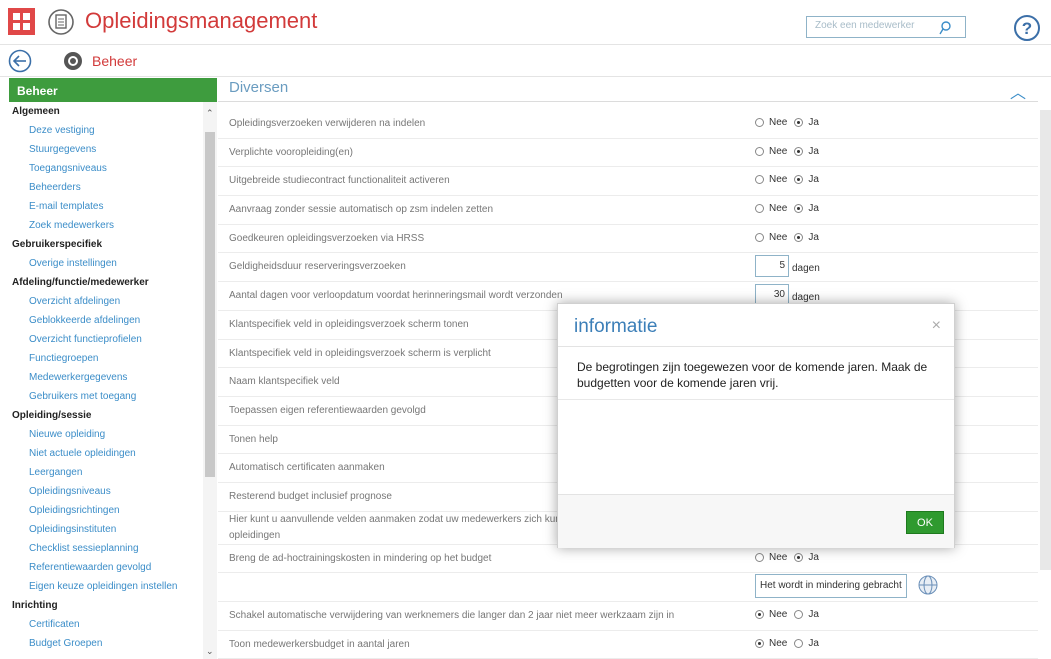 The width and height of the screenshot is (1051, 659). What do you see at coordinates (113, 529) in the screenshot?
I see `sidebar-link: Opleidingsinstituten` at bounding box center [113, 529].